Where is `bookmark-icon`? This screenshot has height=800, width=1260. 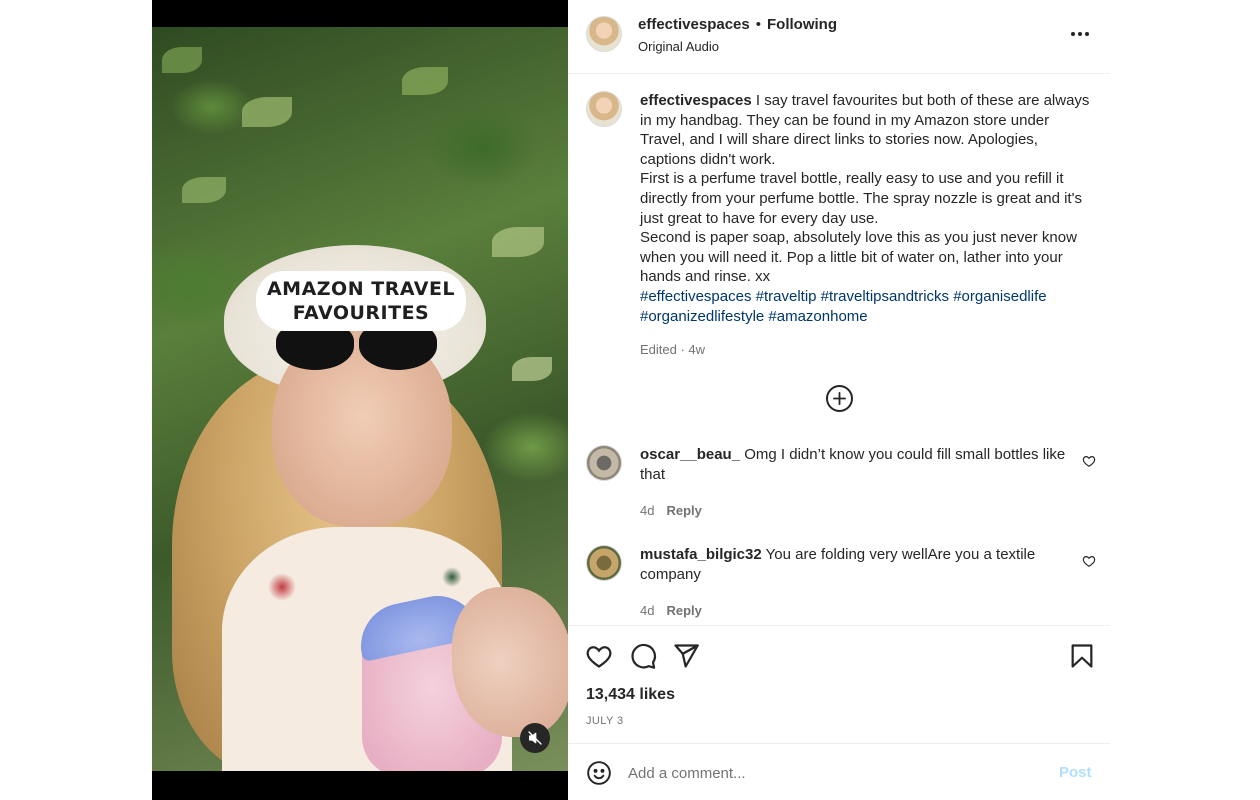
bookmark-icon is located at coordinates (1082, 656).